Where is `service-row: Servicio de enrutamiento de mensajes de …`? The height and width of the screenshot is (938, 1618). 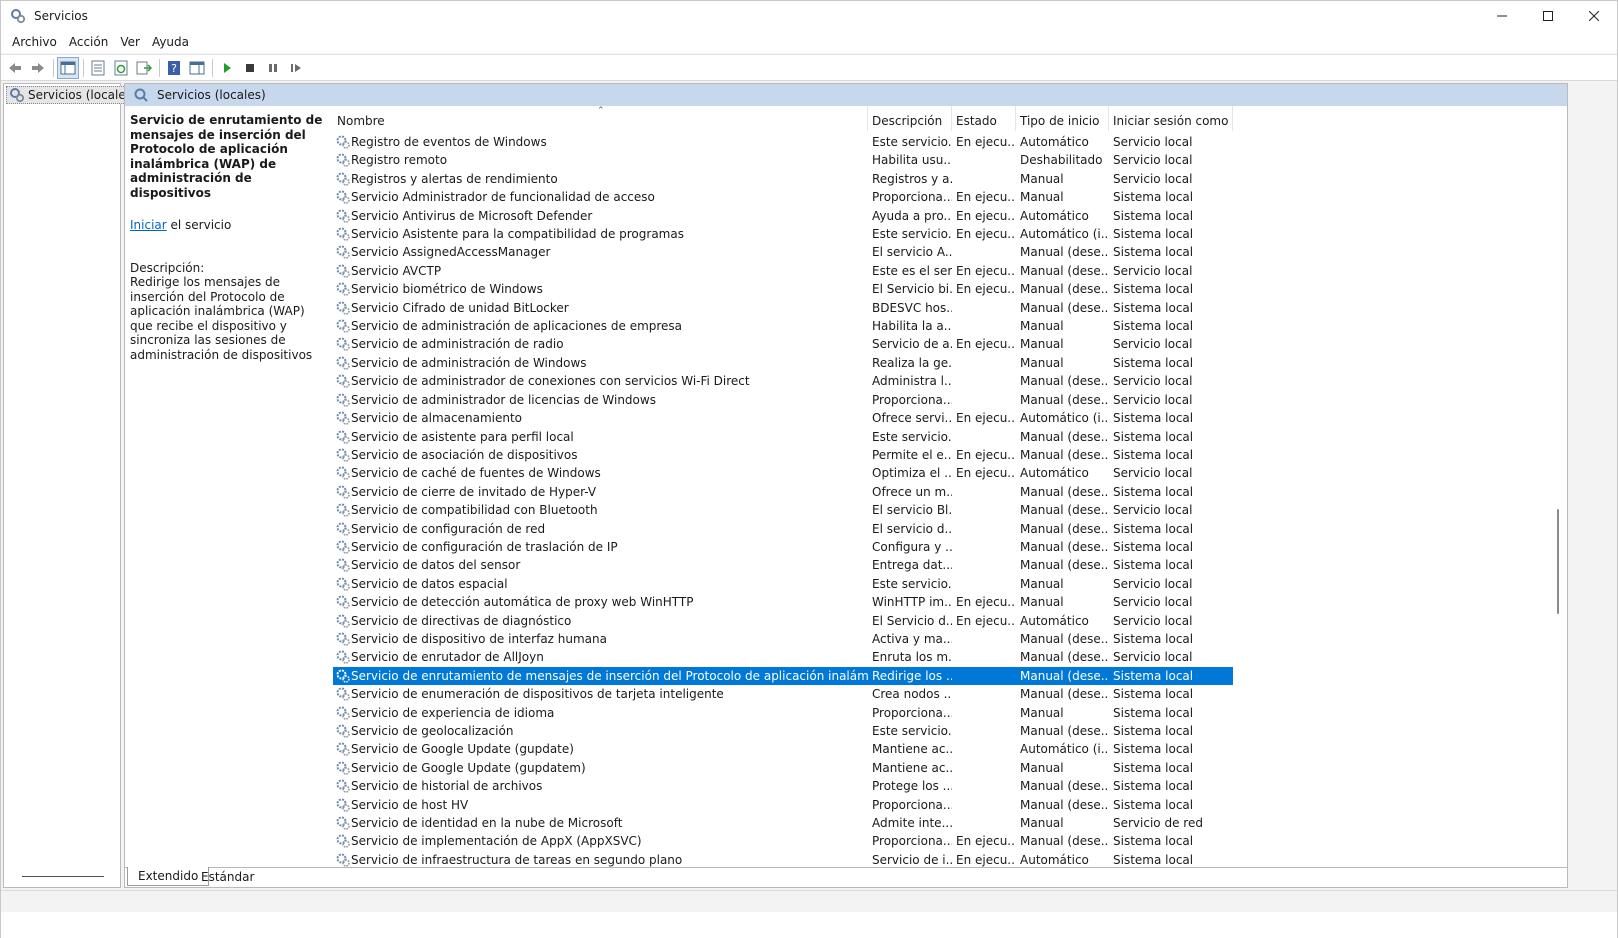
service-row: Servicio de enrutamiento de mensajes de … is located at coordinates (783, 676).